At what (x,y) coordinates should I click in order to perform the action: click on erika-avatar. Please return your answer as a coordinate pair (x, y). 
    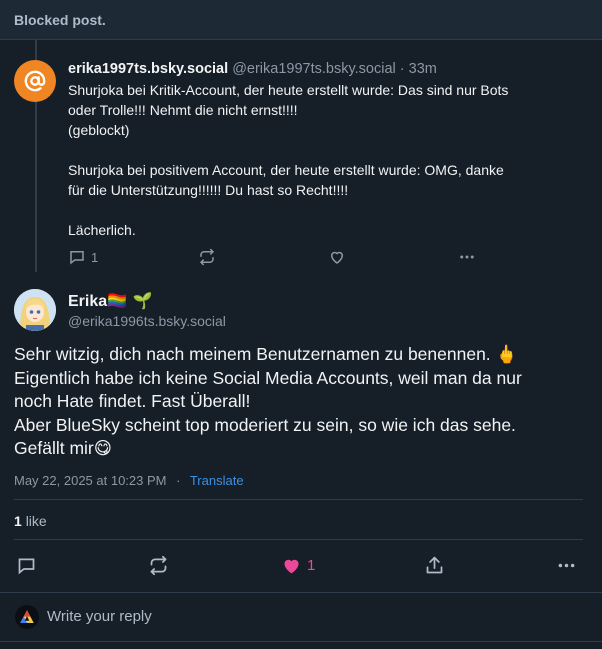
    Looking at the image, I should click on (35, 310).